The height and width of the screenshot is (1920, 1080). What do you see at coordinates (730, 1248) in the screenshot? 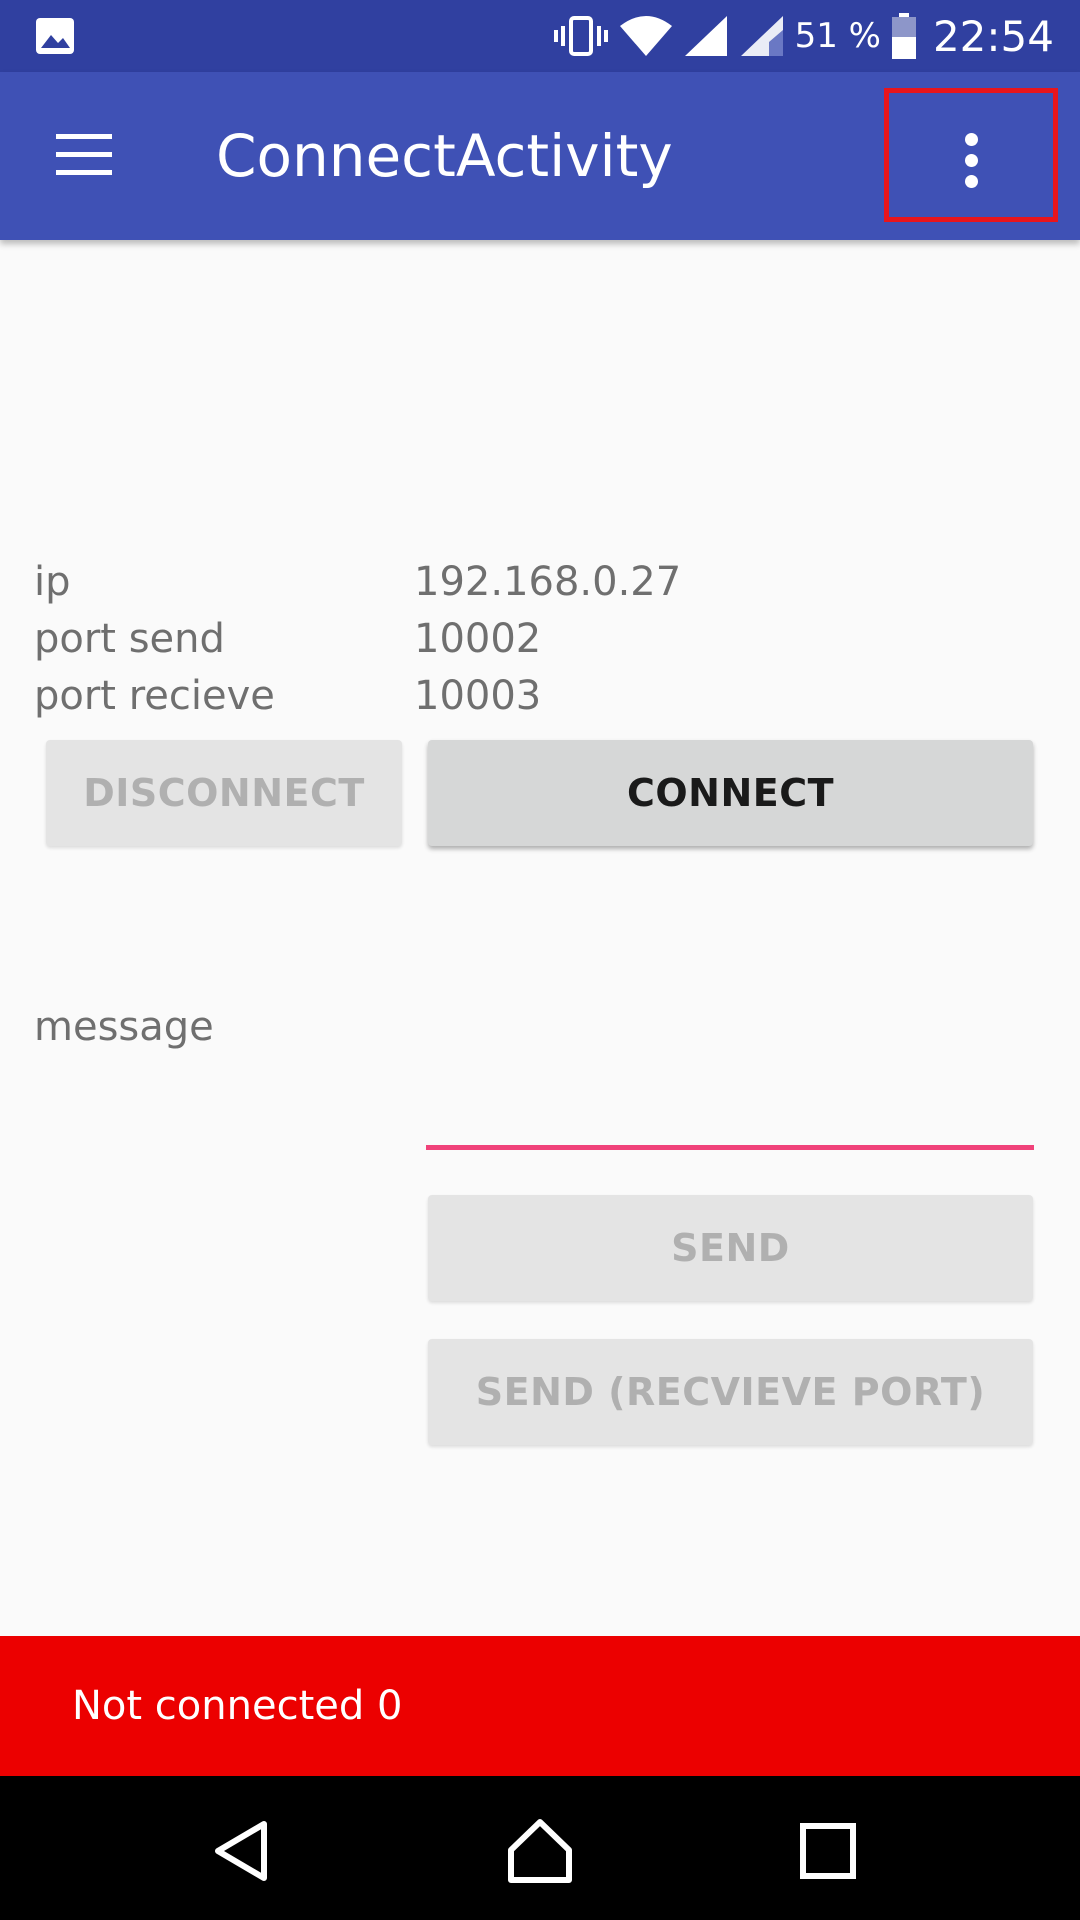
I see `send-button: SEND` at bounding box center [730, 1248].